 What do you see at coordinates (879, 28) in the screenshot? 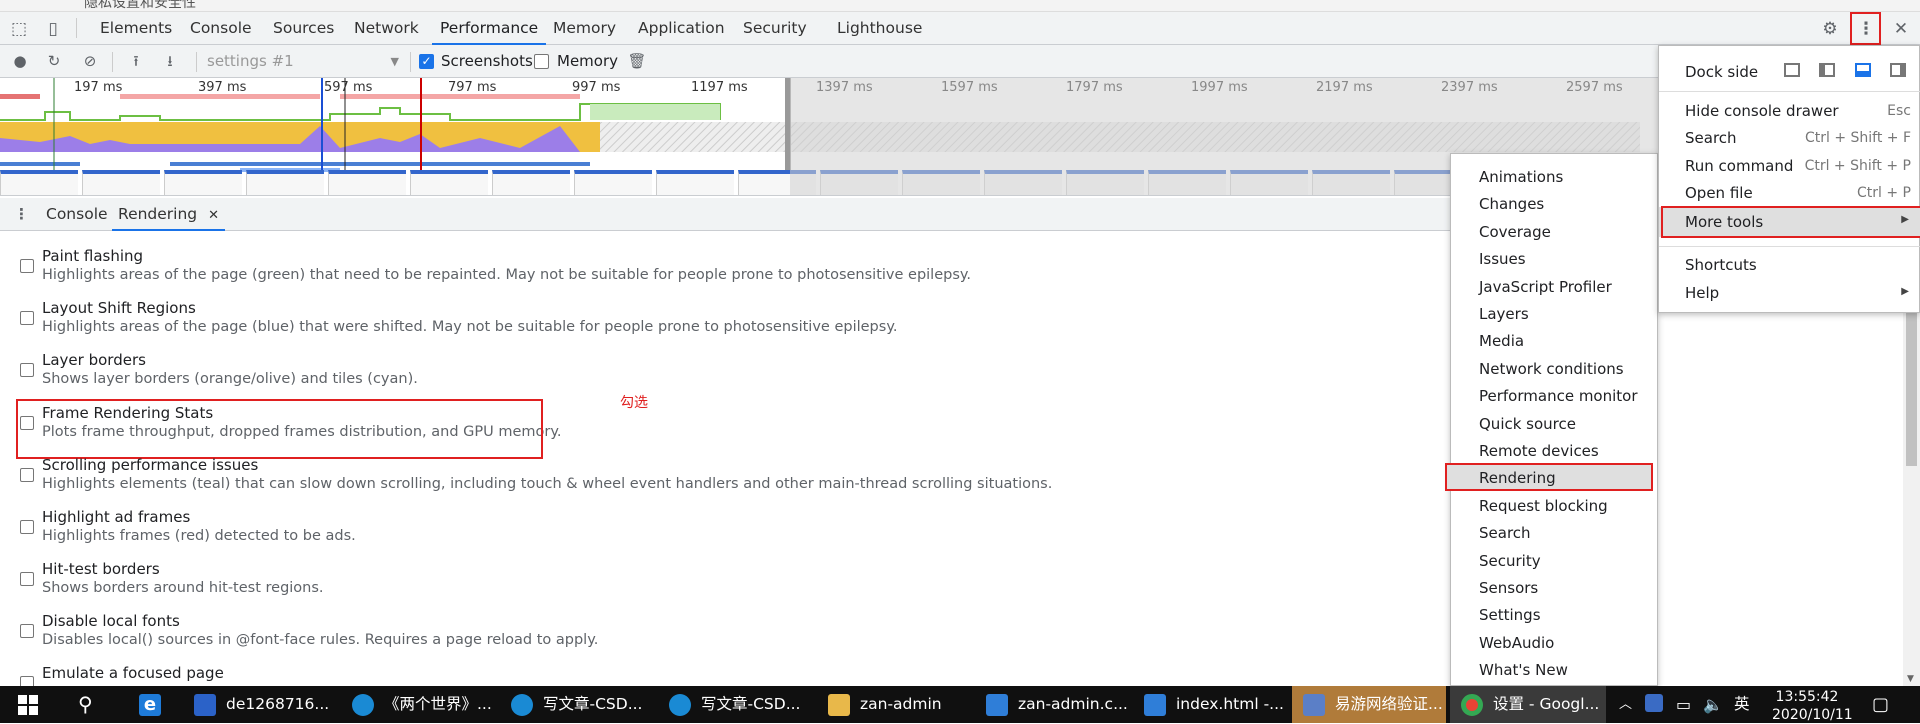
I see `tab-lighthouse: Lighthouse` at bounding box center [879, 28].